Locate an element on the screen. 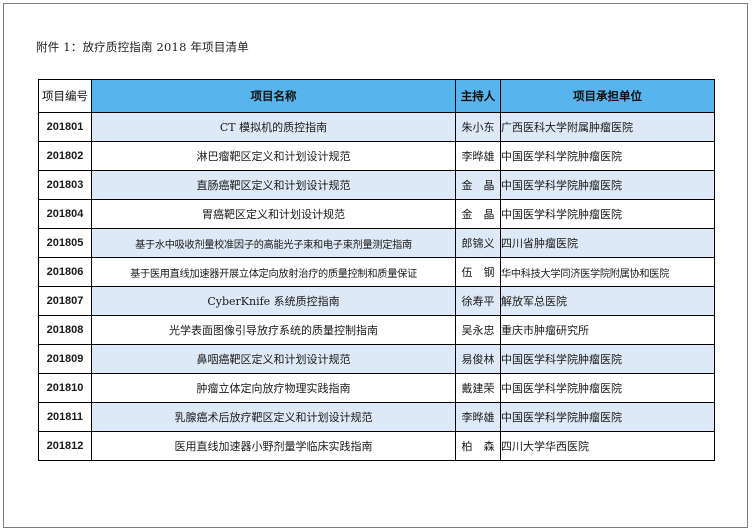 The height and width of the screenshot is (532, 753). column-header-lead: 主持人 is located at coordinates (478, 96).